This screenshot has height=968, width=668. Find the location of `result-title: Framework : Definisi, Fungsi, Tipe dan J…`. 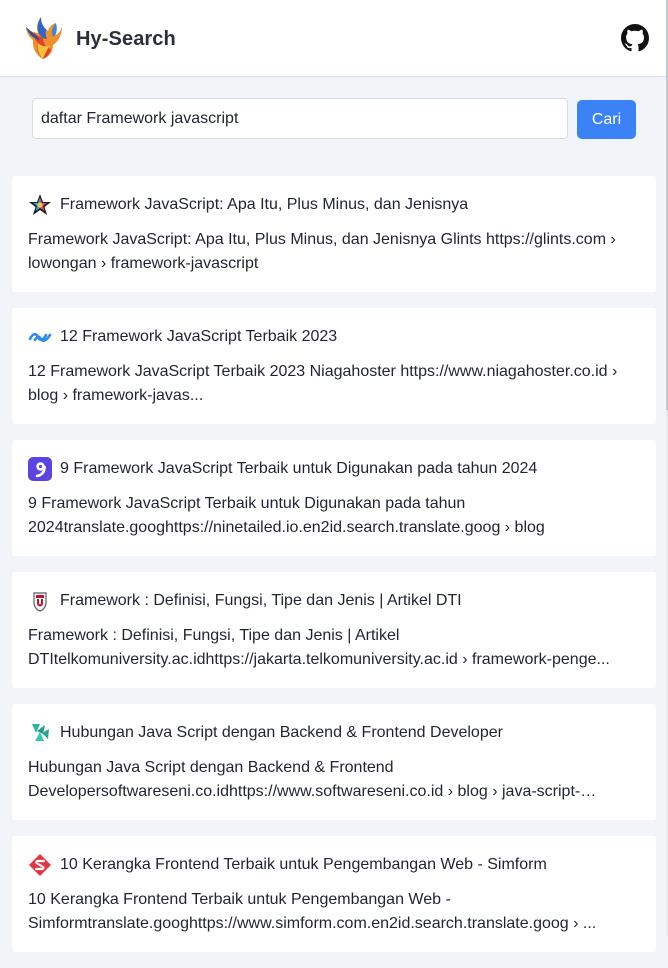

result-title: Framework : Definisi, Fungsi, Tipe dan J… is located at coordinates (261, 601).